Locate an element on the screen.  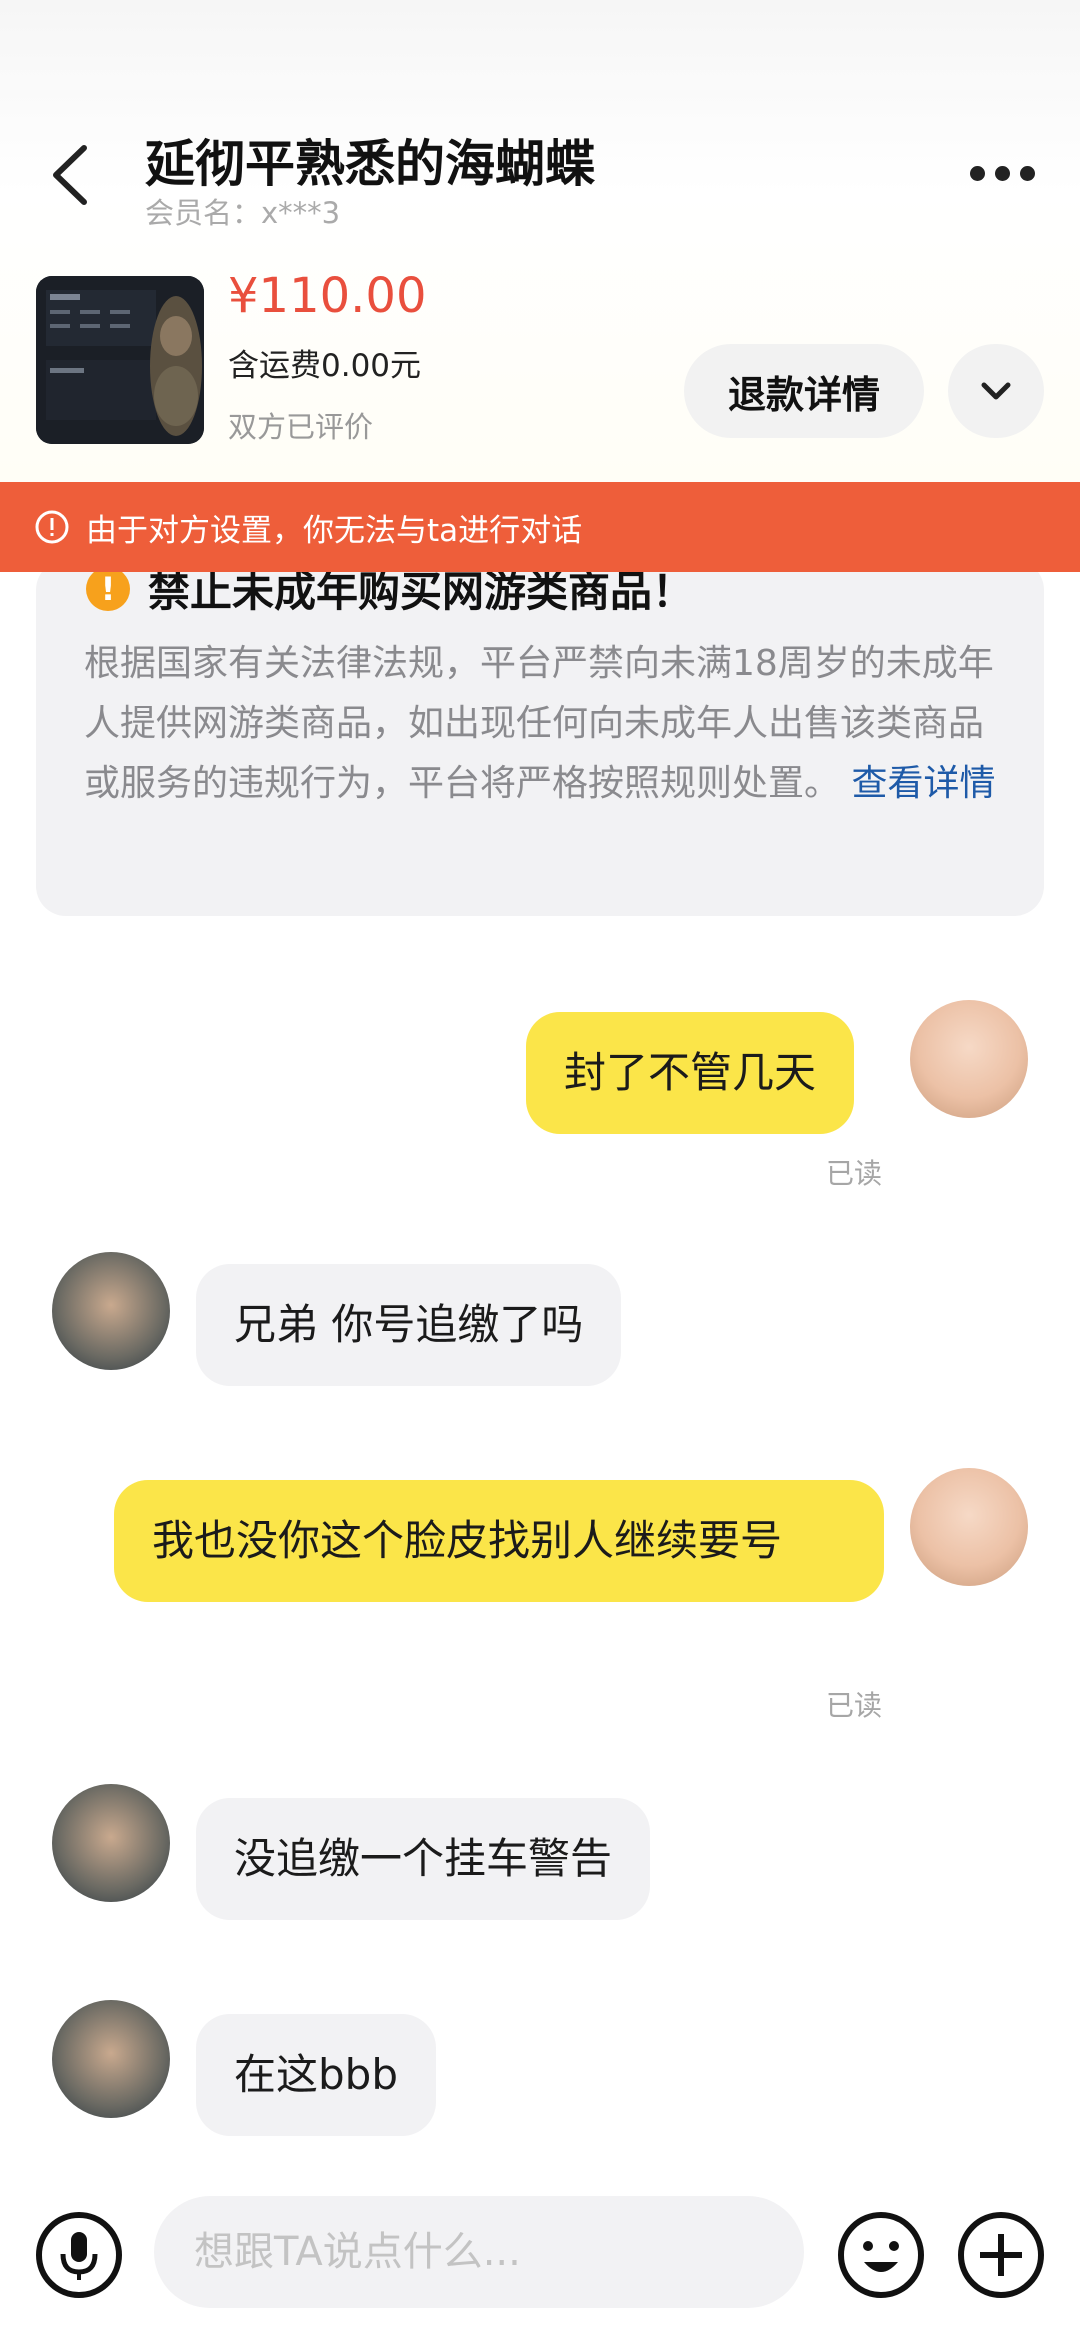
message-bubble-sent: 我也没你这个脸皮找别人继续要号 is located at coordinates (499, 1541).